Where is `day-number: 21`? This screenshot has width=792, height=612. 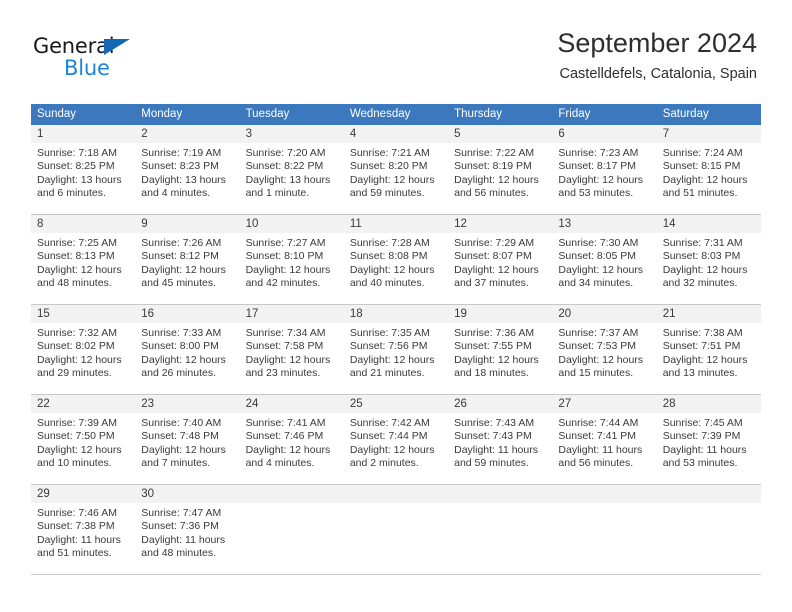 day-number: 21 is located at coordinates (709, 314).